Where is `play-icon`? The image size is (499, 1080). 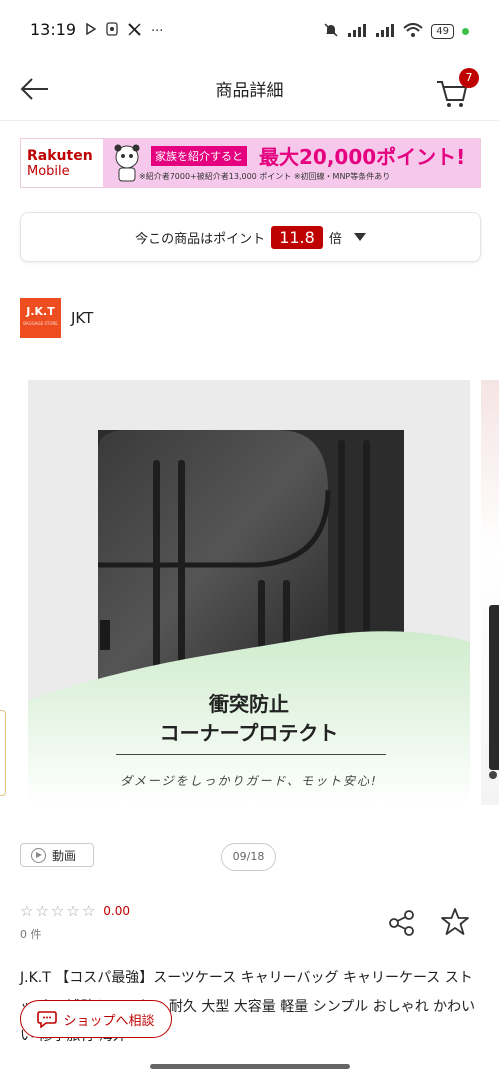
play-icon is located at coordinates (91, 30).